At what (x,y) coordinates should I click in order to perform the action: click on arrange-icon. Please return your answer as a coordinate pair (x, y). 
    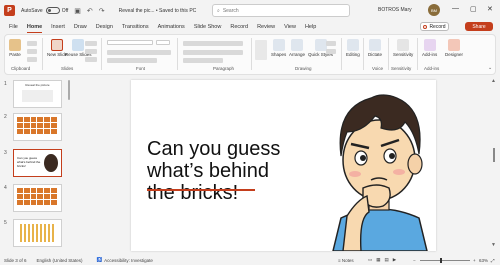
    Looking at the image, I should click on (297, 45).